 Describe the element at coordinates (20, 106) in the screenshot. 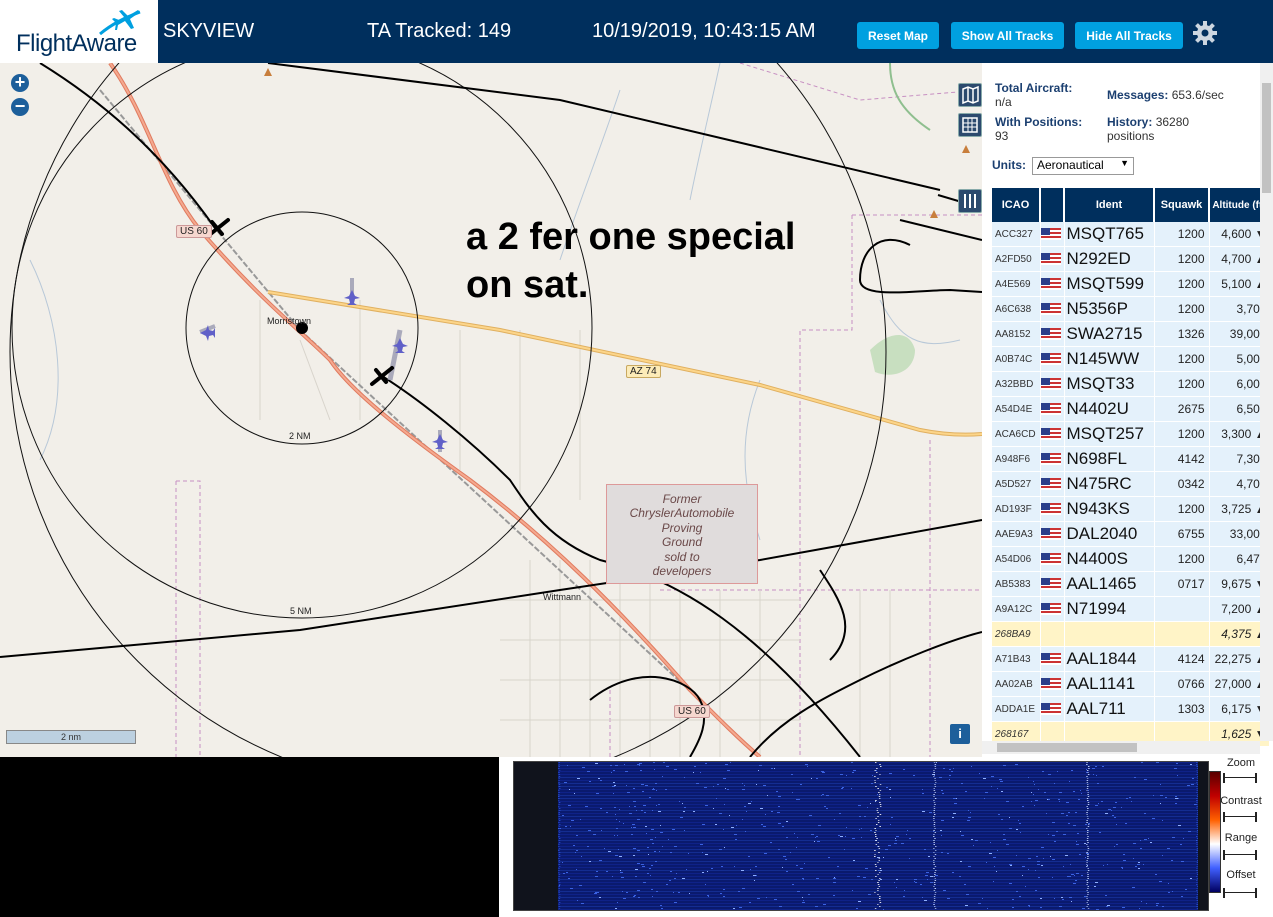

I see `zoom-out-button: −` at that location.